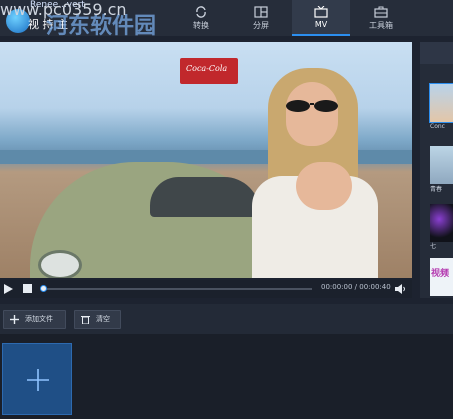  Describe the element at coordinates (437, 126) in the screenshot. I see `template-label: Conc` at that location.